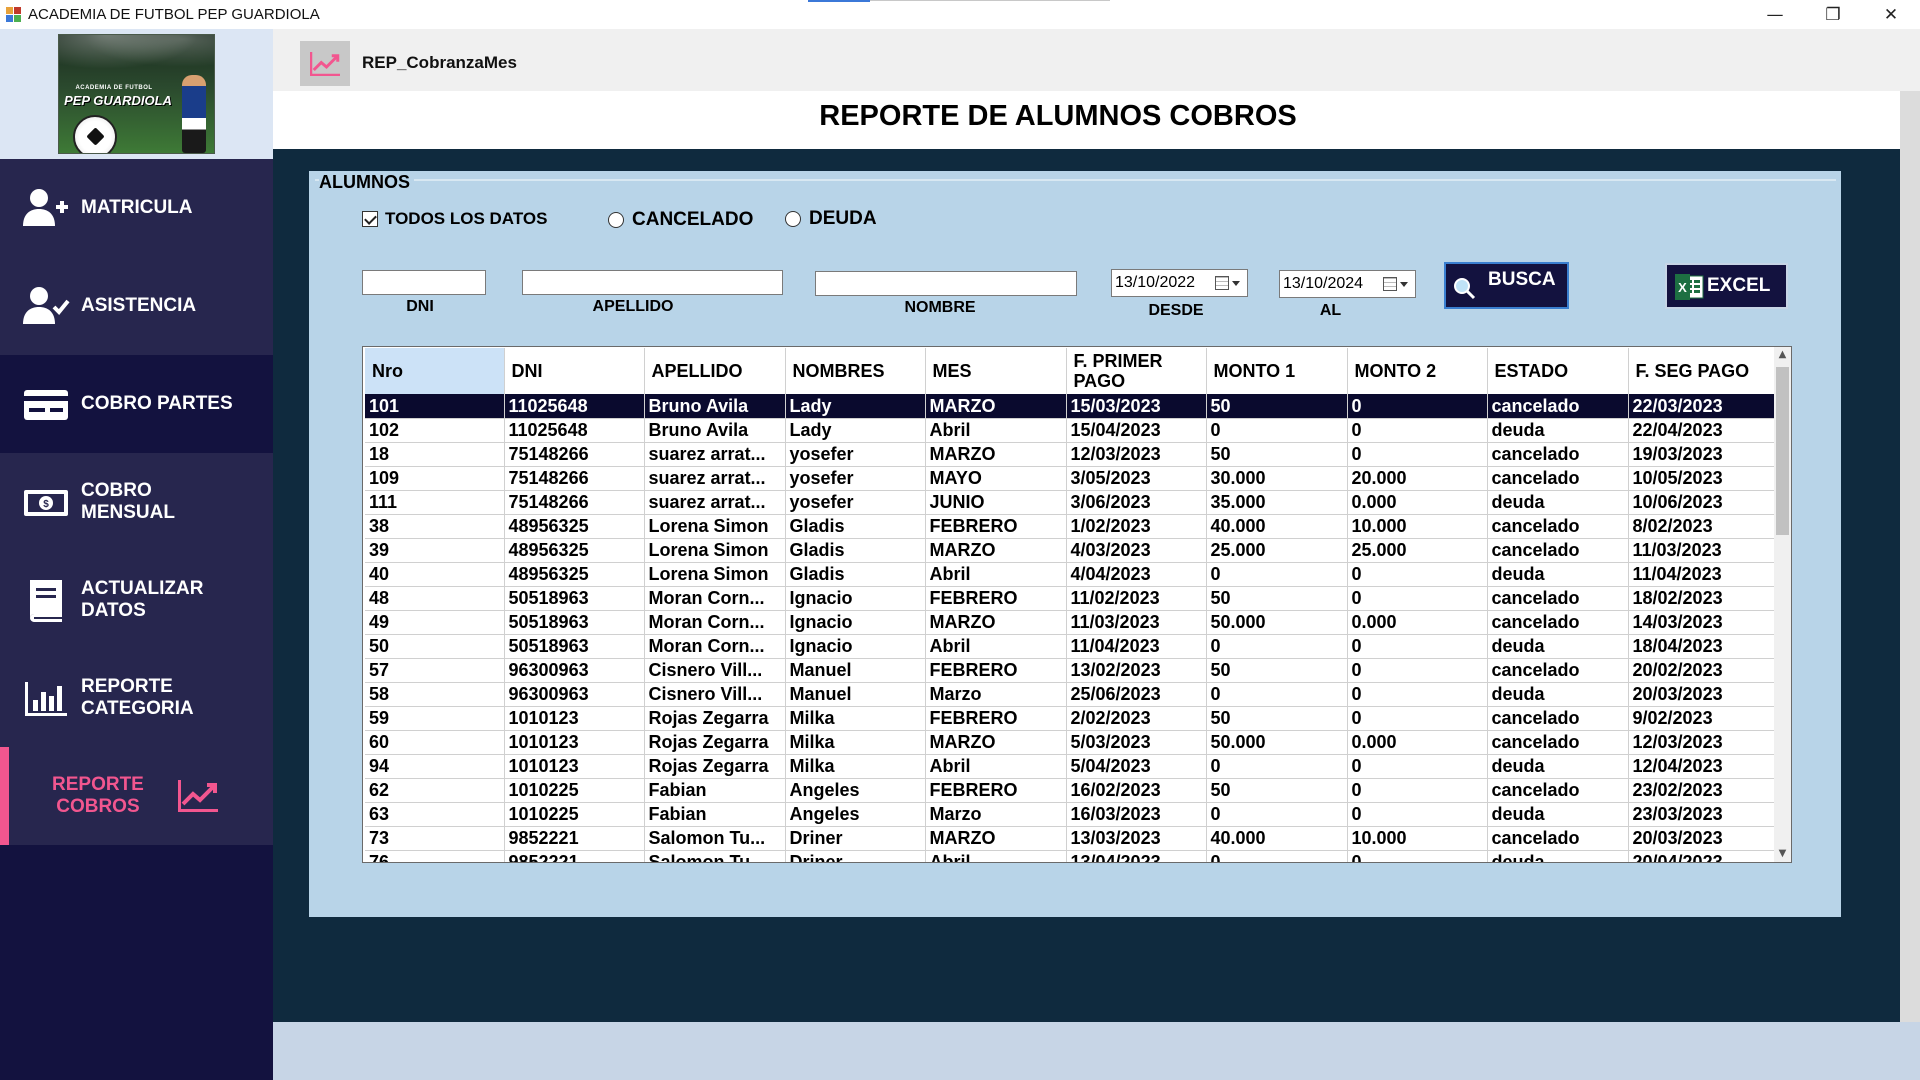  What do you see at coordinates (1702, 574) in the screenshot?
I see `table-cell: 11/04/2023` at bounding box center [1702, 574].